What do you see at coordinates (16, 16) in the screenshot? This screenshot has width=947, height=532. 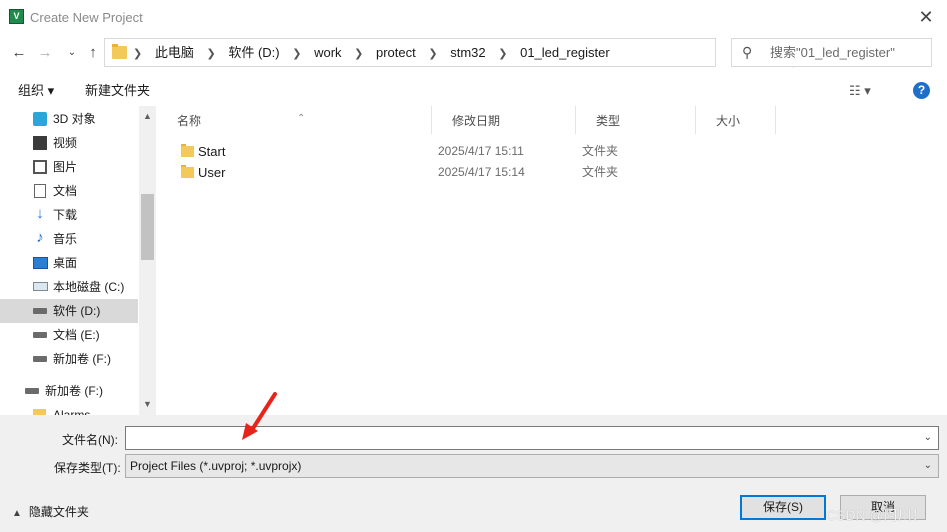 I see `uvision-app-icon: V` at bounding box center [16, 16].